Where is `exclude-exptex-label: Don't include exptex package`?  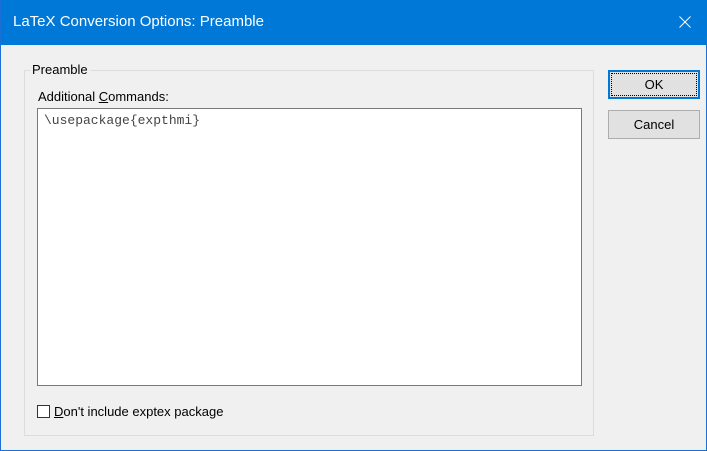
exclude-exptex-label: Don't include exptex package is located at coordinates (138, 412).